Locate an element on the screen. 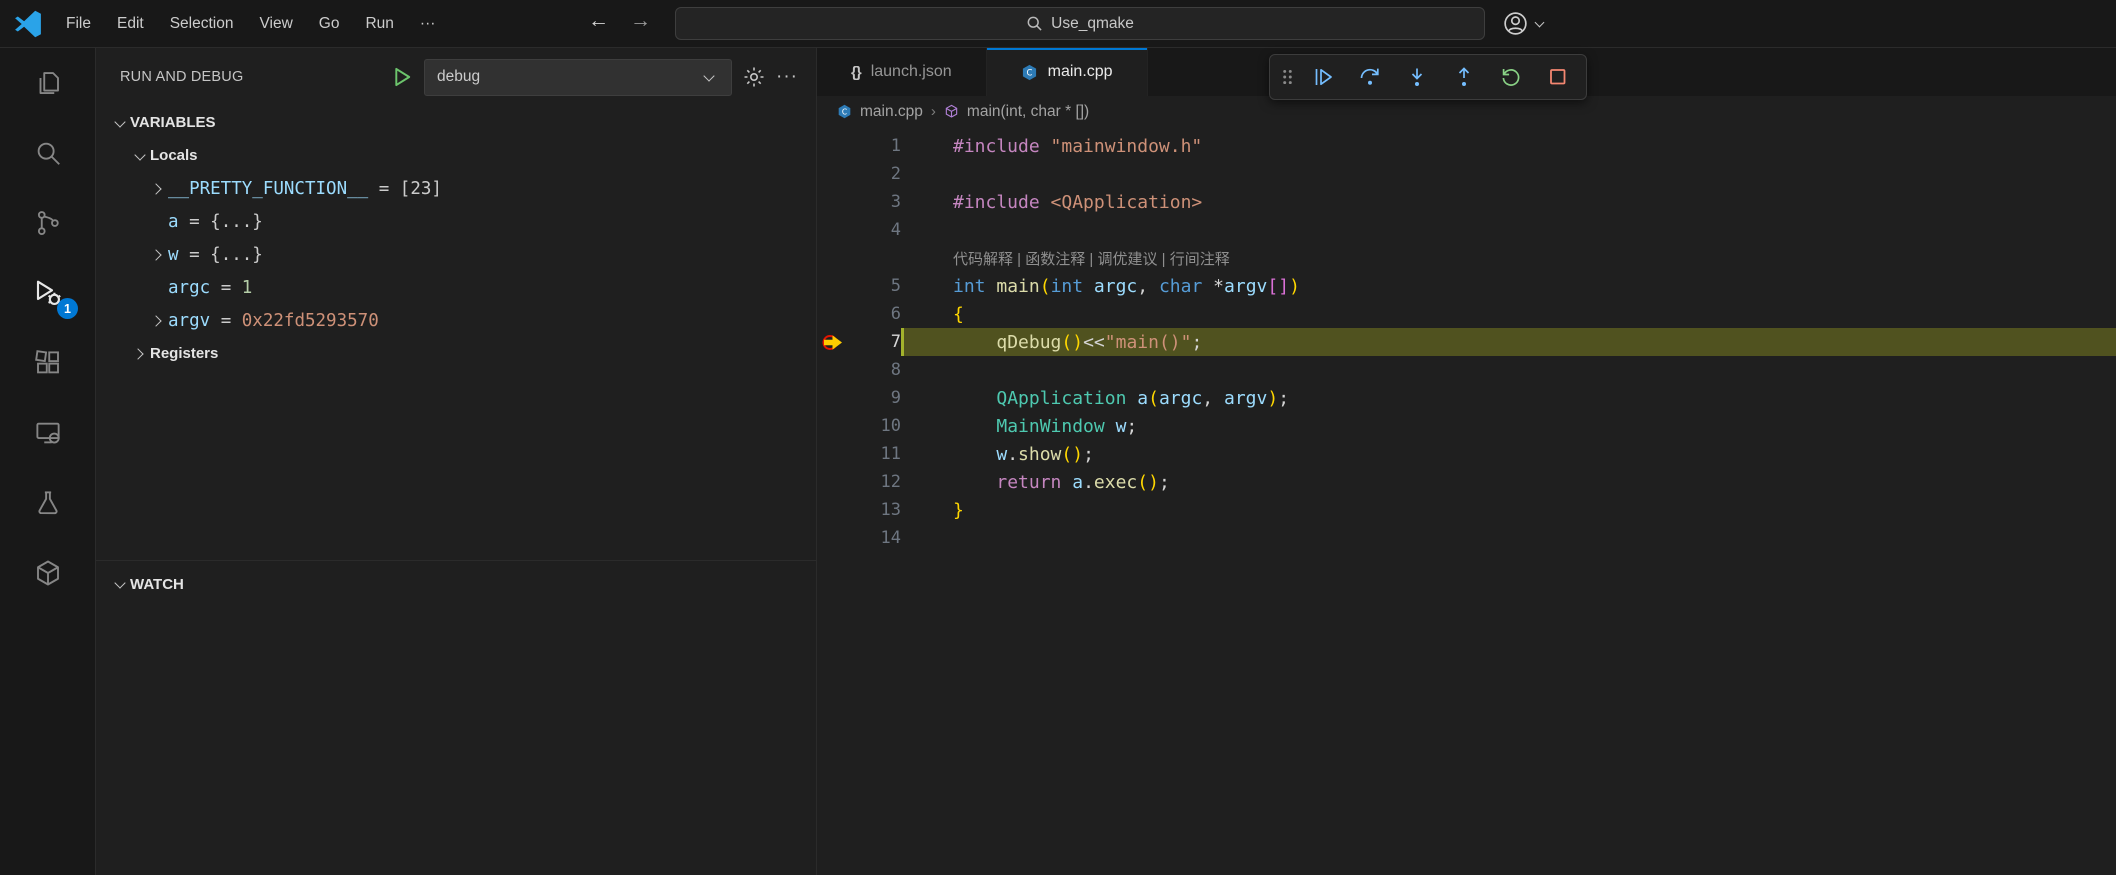 The height and width of the screenshot is (875, 2116). code-line-4: 4 is located at coordinates (1466, 230).